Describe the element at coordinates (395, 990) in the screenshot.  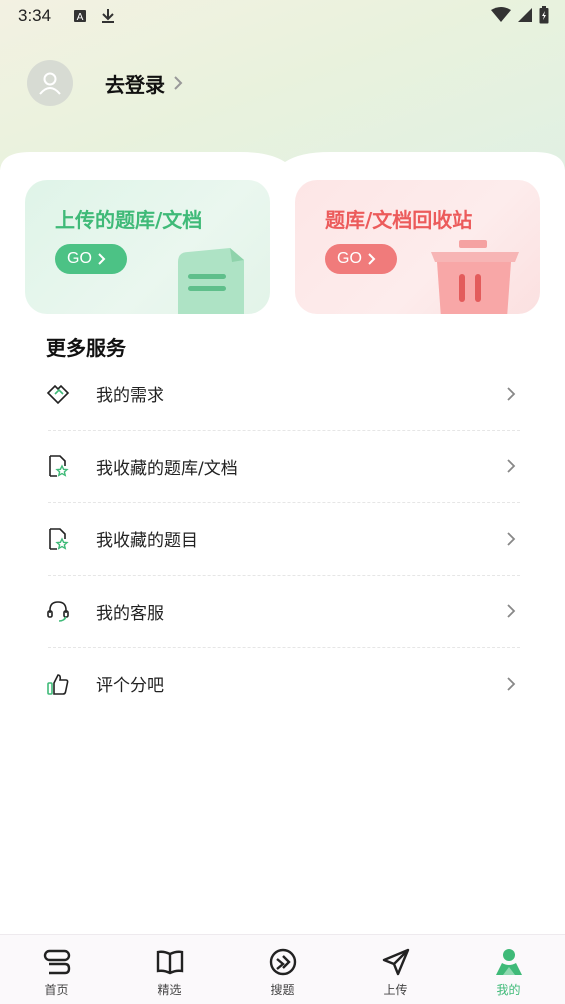
I see `tab-label: 上传` at that location.